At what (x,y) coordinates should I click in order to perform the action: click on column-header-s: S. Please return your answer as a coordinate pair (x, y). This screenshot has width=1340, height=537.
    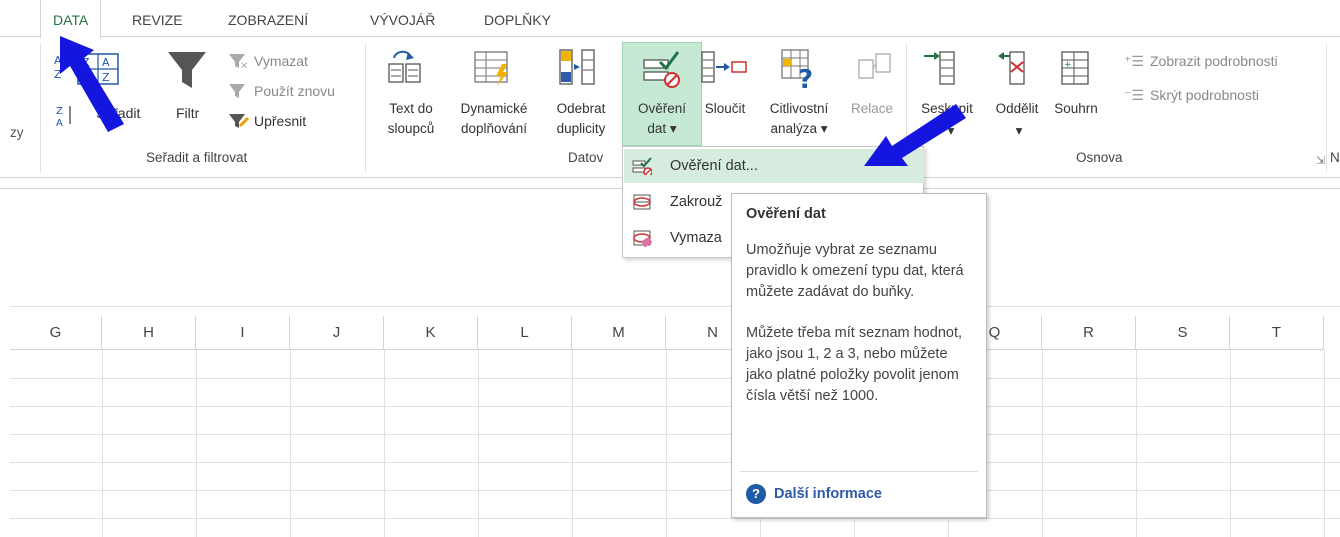
    Looking at the image, I should click on (1183, 333).